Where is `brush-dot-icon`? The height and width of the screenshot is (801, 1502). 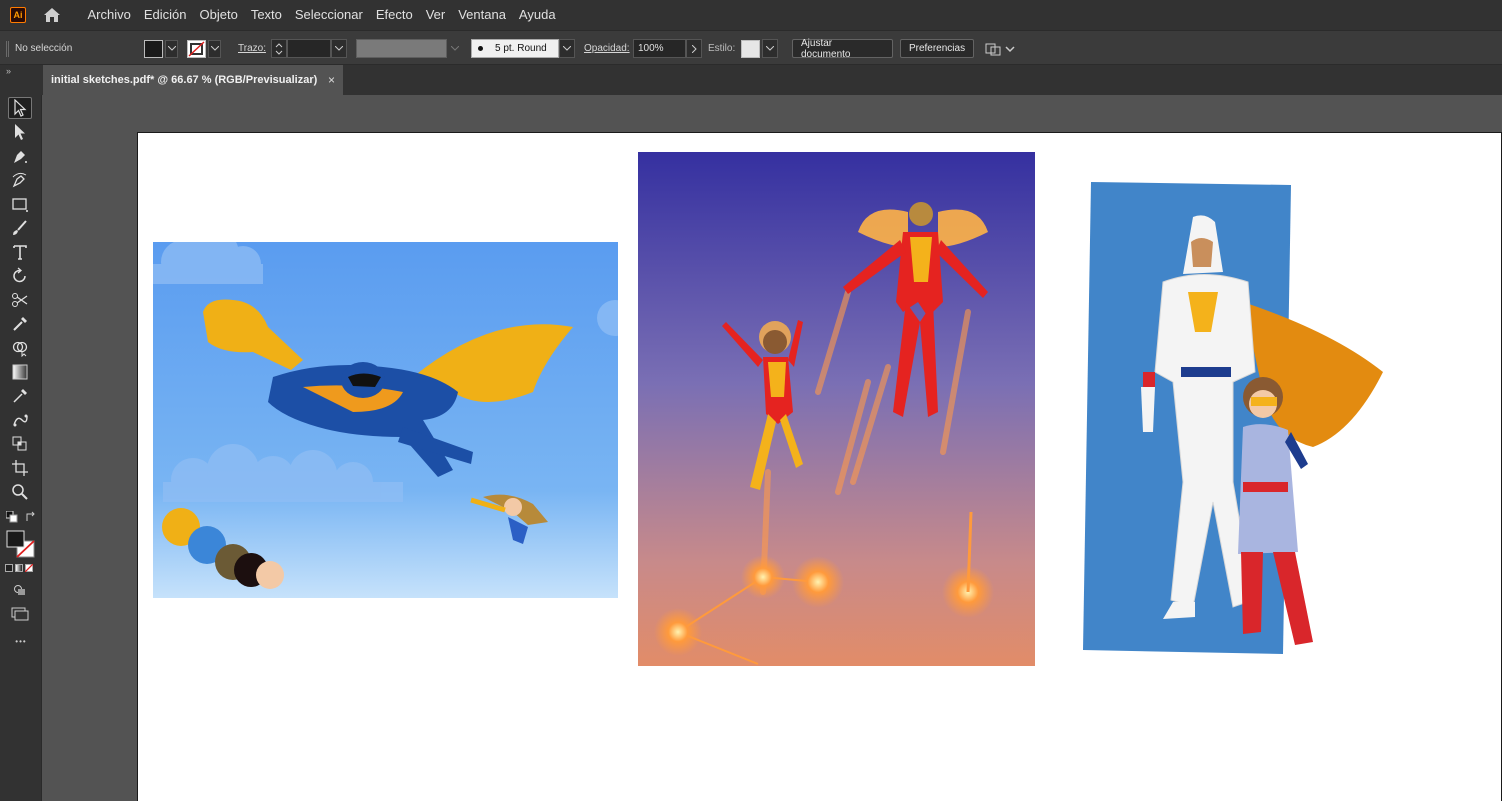
brush-dot-icon is located at coordinates (480, 48).